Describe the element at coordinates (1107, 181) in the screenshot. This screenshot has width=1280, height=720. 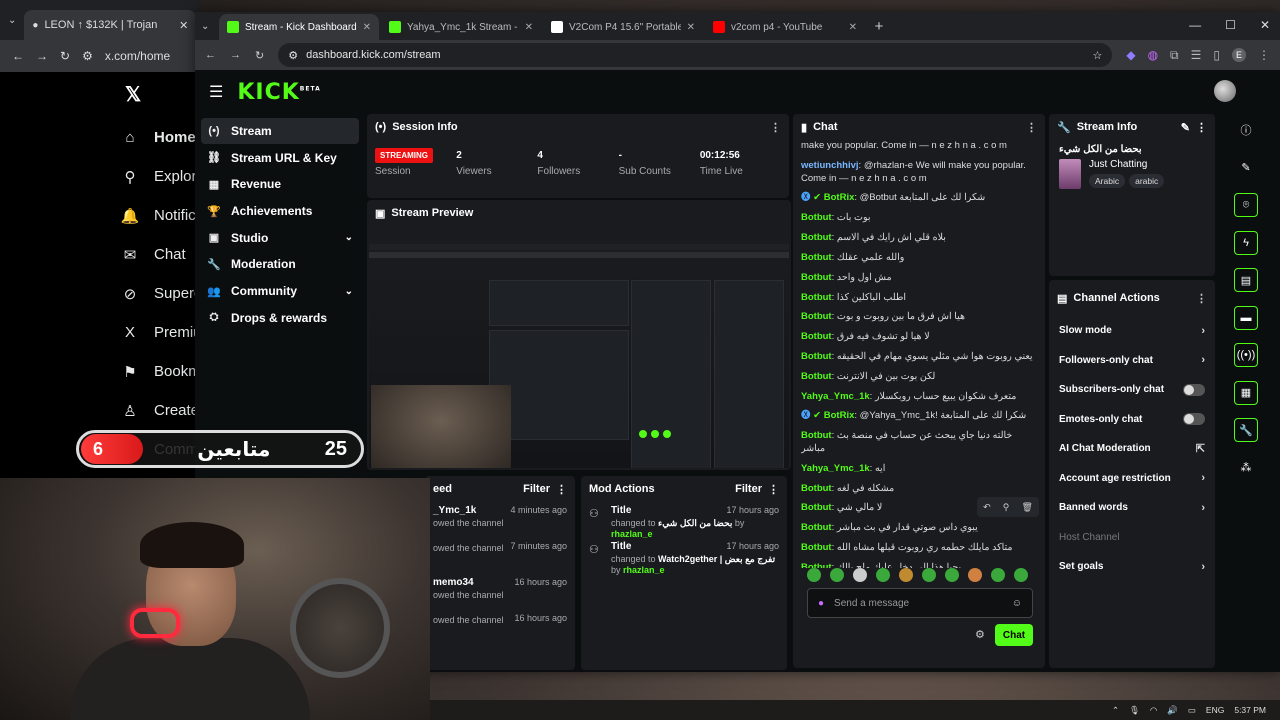
I see `stream-tag: Arabic` at that location.